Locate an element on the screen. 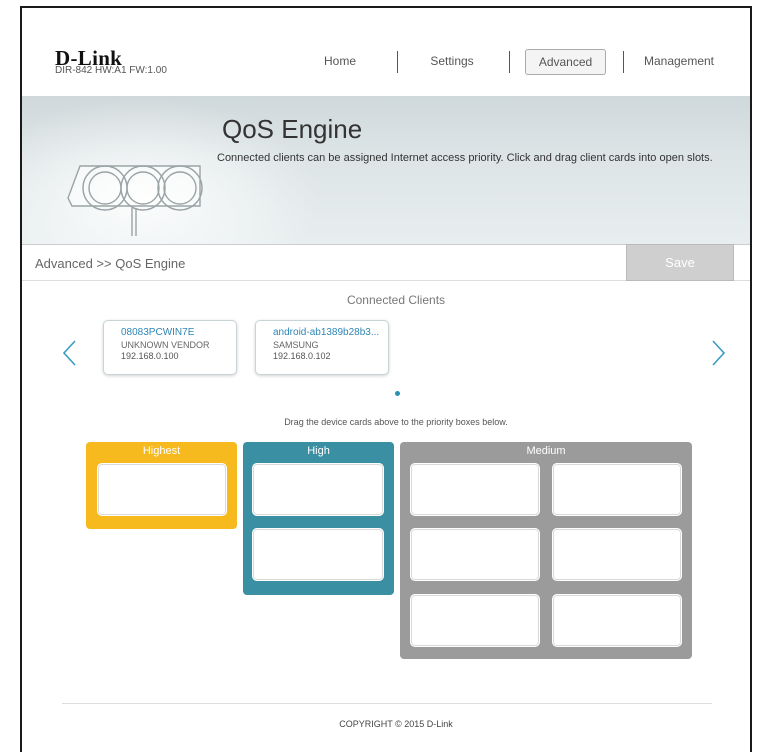 The height and width of the screenshot is (752, 773). nav-settings: Settings is located at coordinates (452, 62).